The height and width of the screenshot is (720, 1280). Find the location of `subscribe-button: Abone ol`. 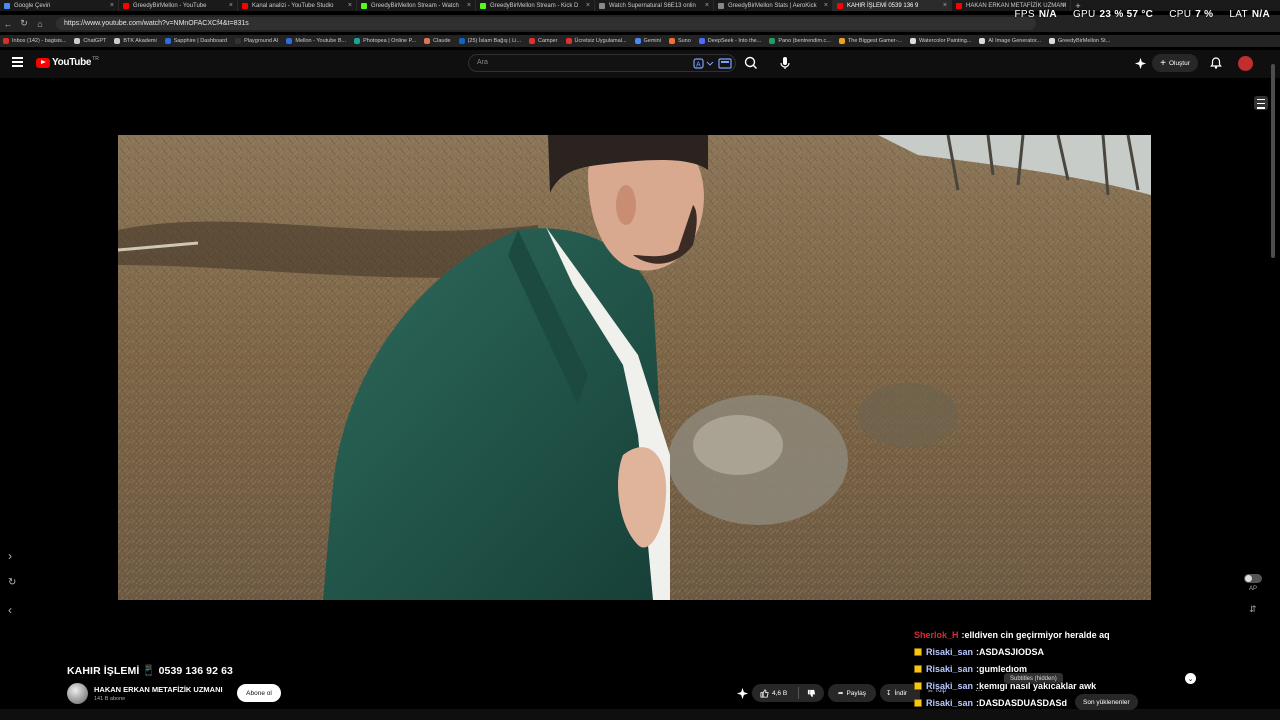

subscribe-button: Abone ol is located at coordinates (259, 693).